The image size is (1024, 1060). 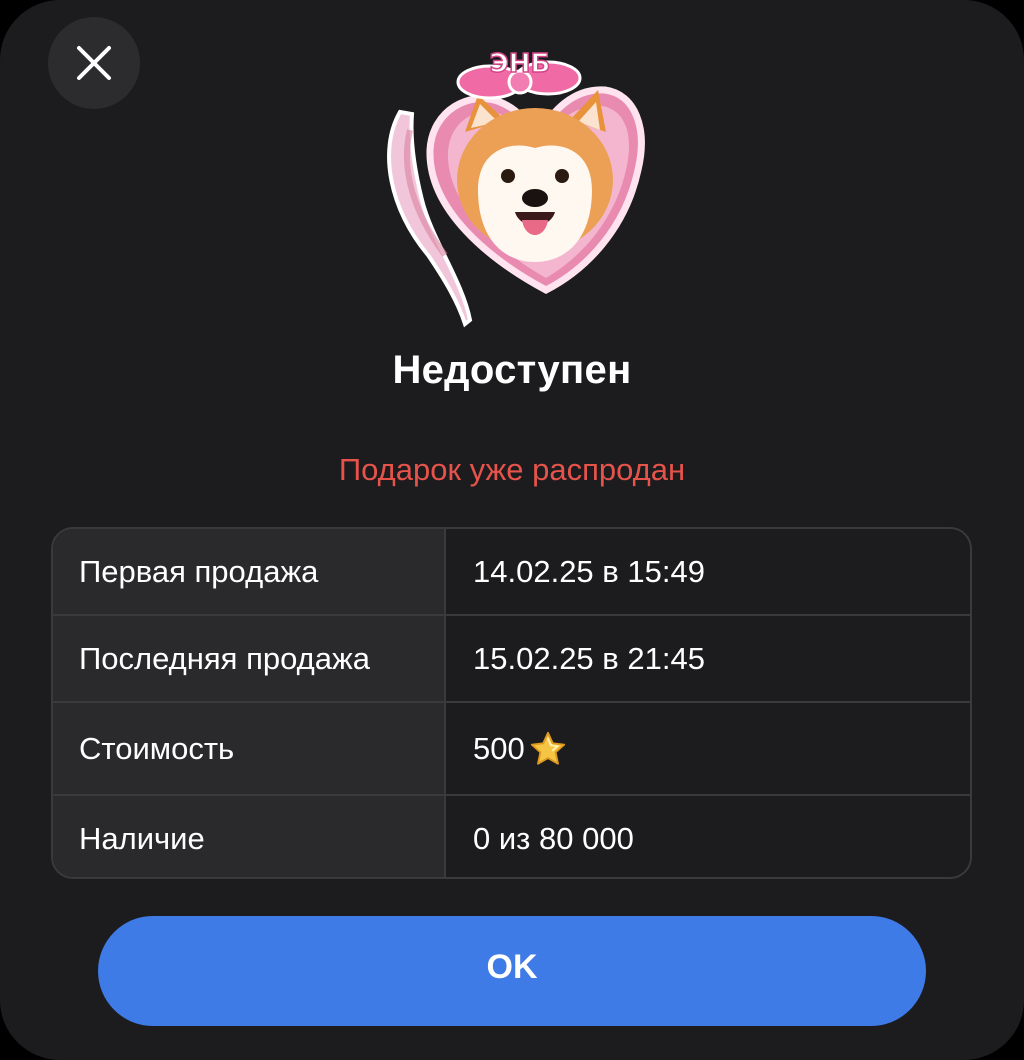 I want to click on gift-sticker-image: ЭНБ, so click(x=516, y=188).